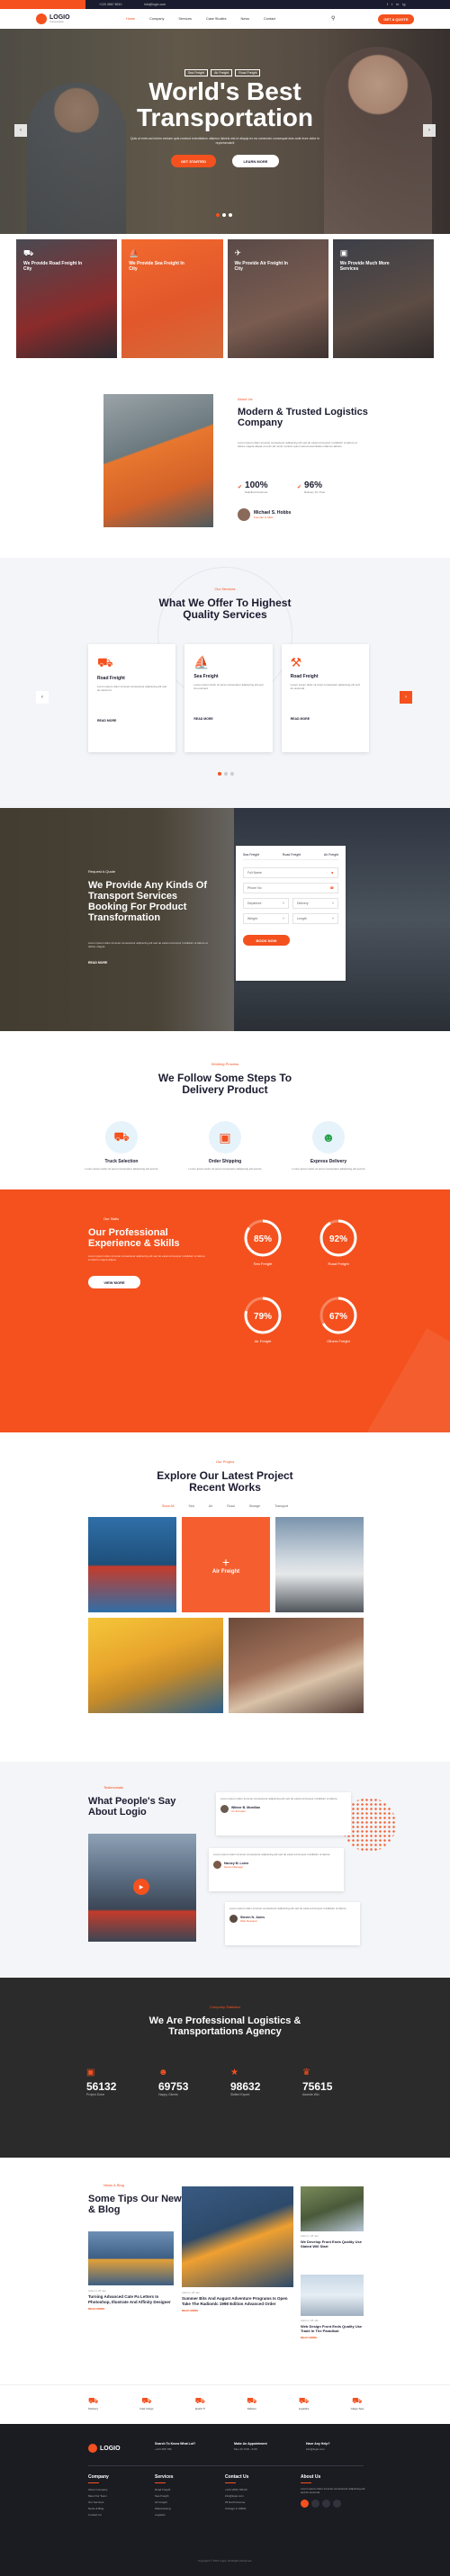 The height and width of the screenshot is (2576, 450). I want to click on plus-icon: +, so click(226, 1562).